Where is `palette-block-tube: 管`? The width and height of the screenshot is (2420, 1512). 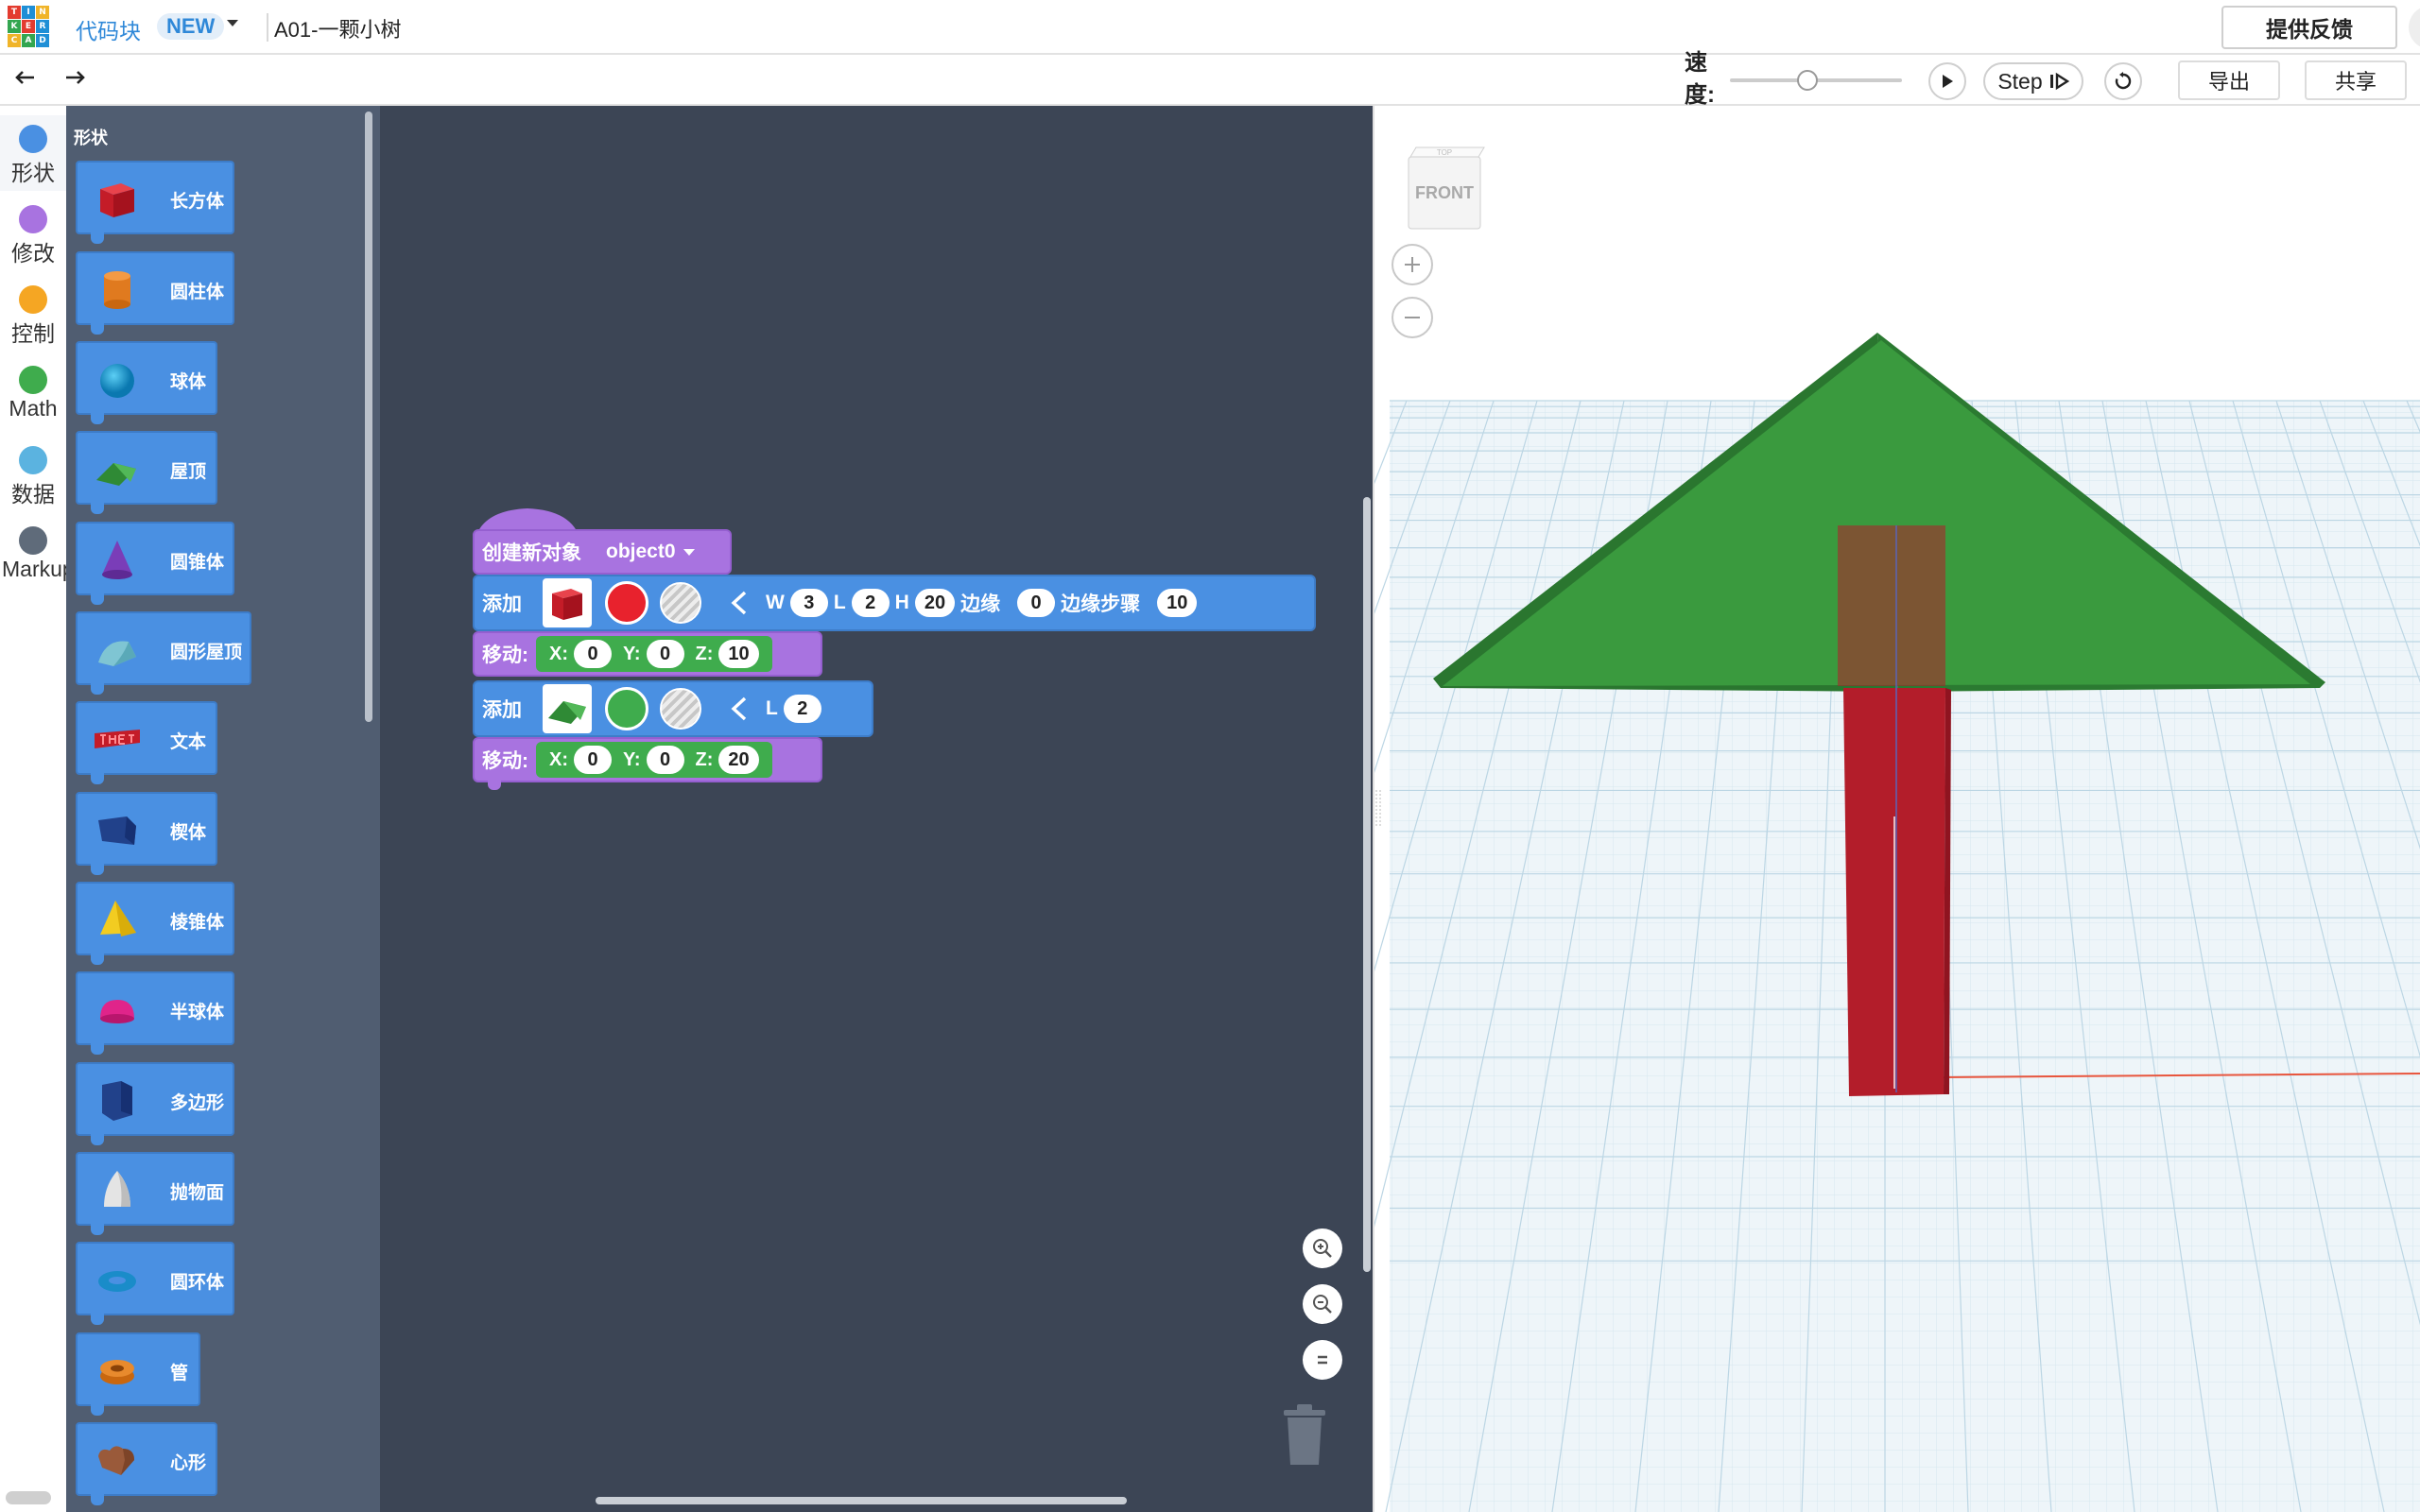 palette-block-tube: 管 is located at coordinates (138, 1374).